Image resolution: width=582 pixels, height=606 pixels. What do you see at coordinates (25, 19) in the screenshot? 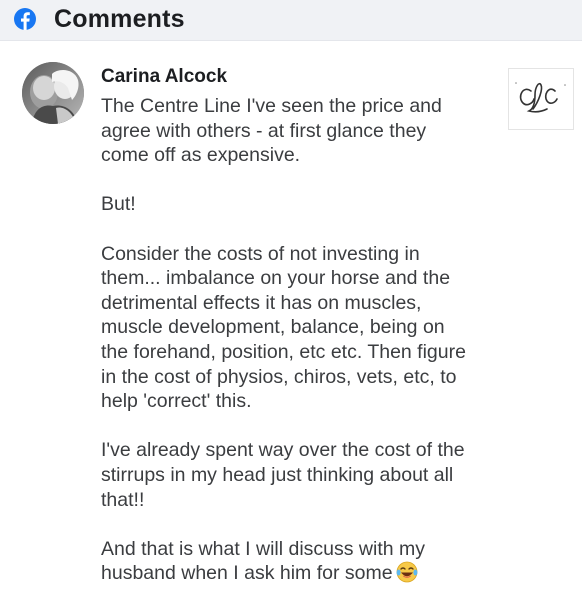
I see `facebook-icon` at bounding box center [25, 19].